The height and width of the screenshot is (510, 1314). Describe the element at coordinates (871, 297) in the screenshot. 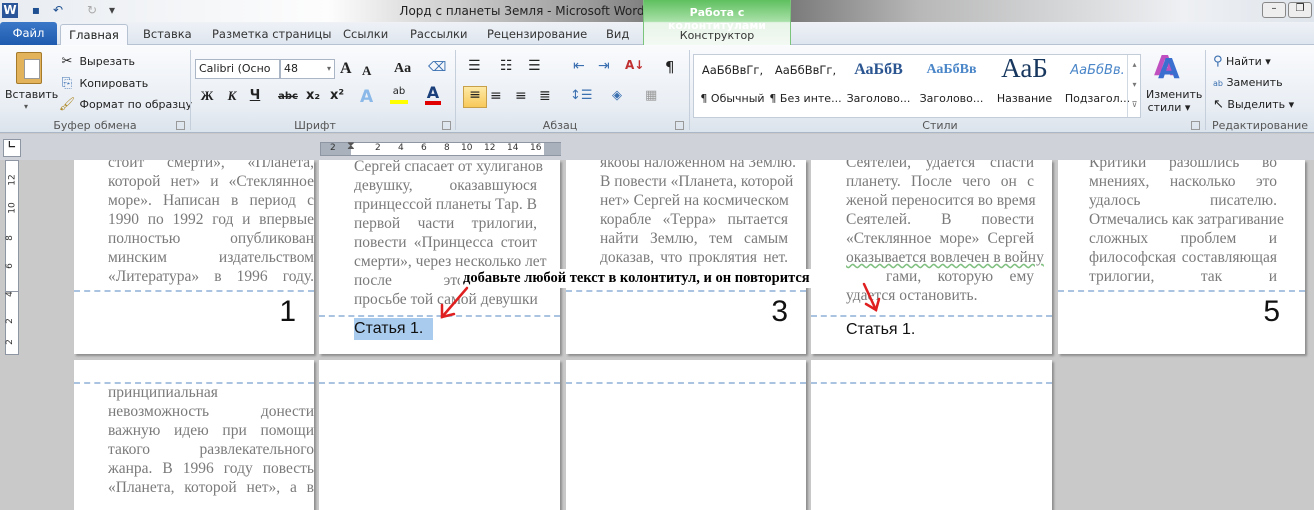

I see `arrow-right-icon` at that location.